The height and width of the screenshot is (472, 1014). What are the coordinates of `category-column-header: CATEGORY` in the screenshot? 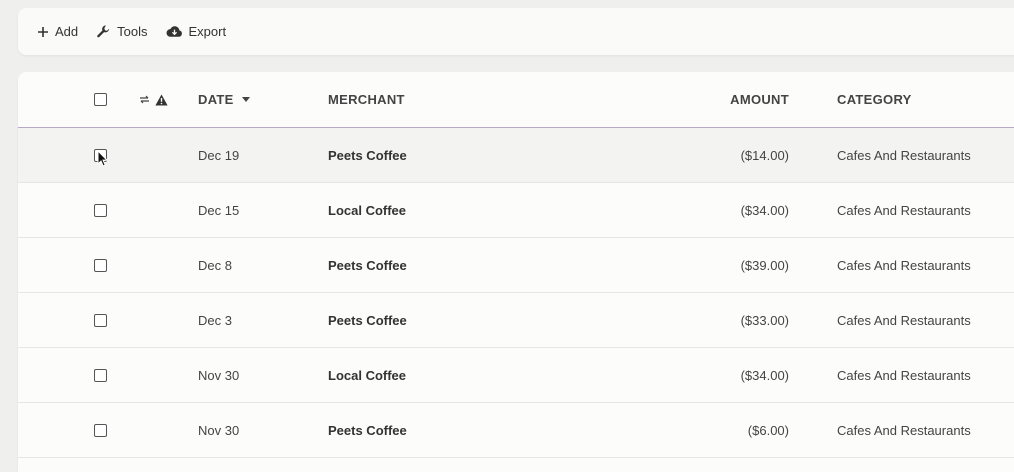 It's located at (874, 99).